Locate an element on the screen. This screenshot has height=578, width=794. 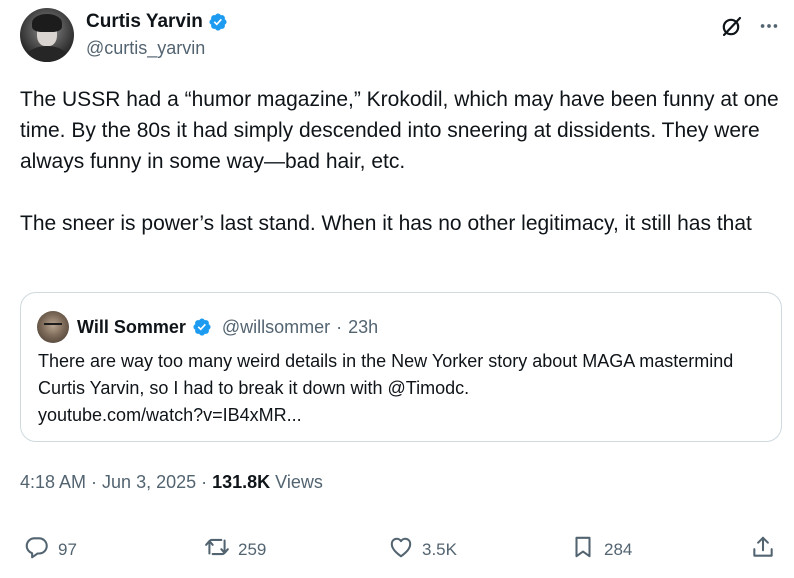
quoted-author-handle: @willsommer is located at coordinates (276, 326).